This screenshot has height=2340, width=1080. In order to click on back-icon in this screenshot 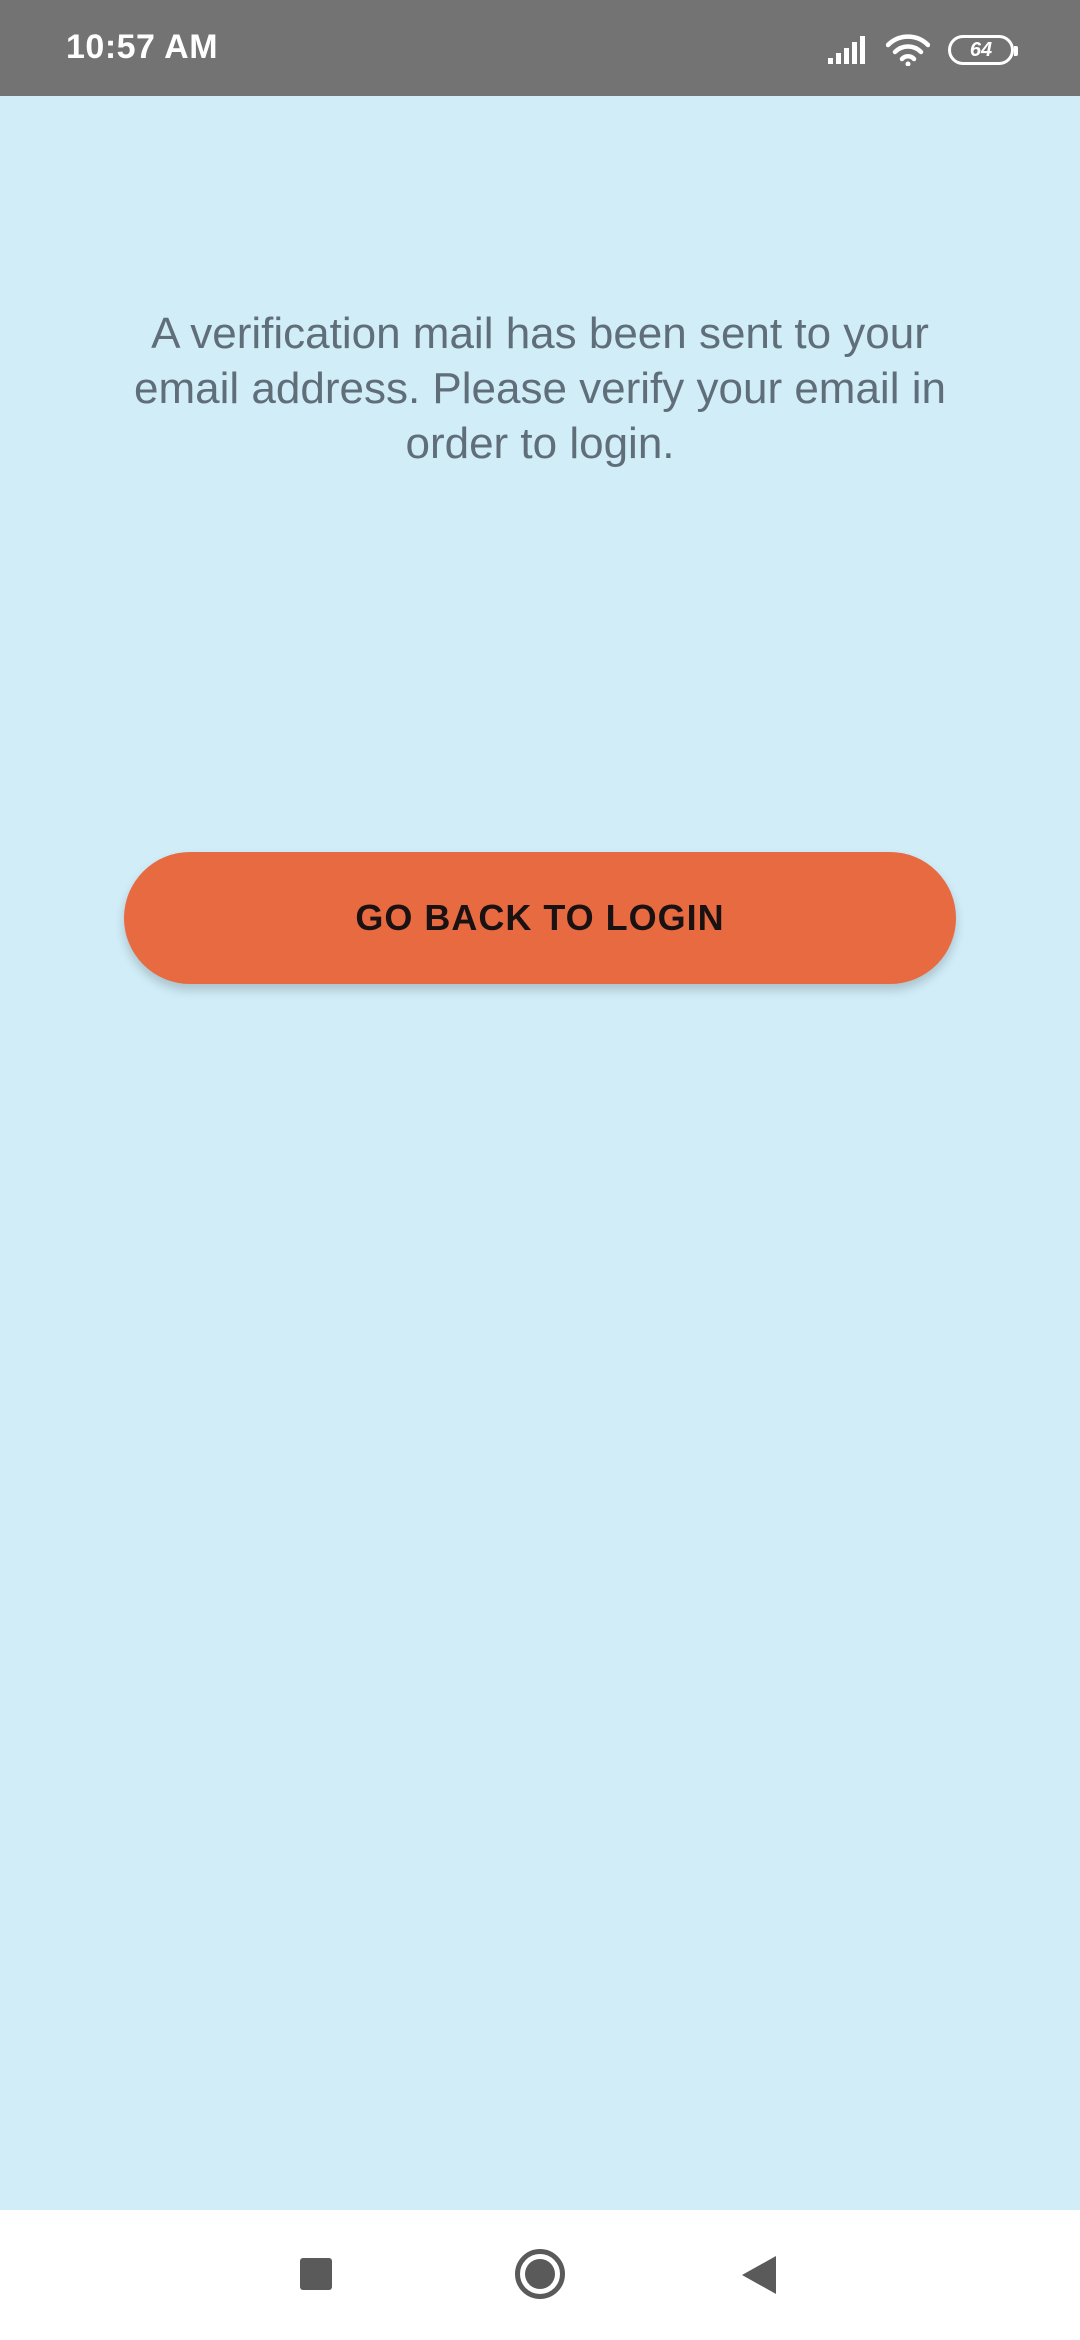, I will do `click(759, 2275)`.